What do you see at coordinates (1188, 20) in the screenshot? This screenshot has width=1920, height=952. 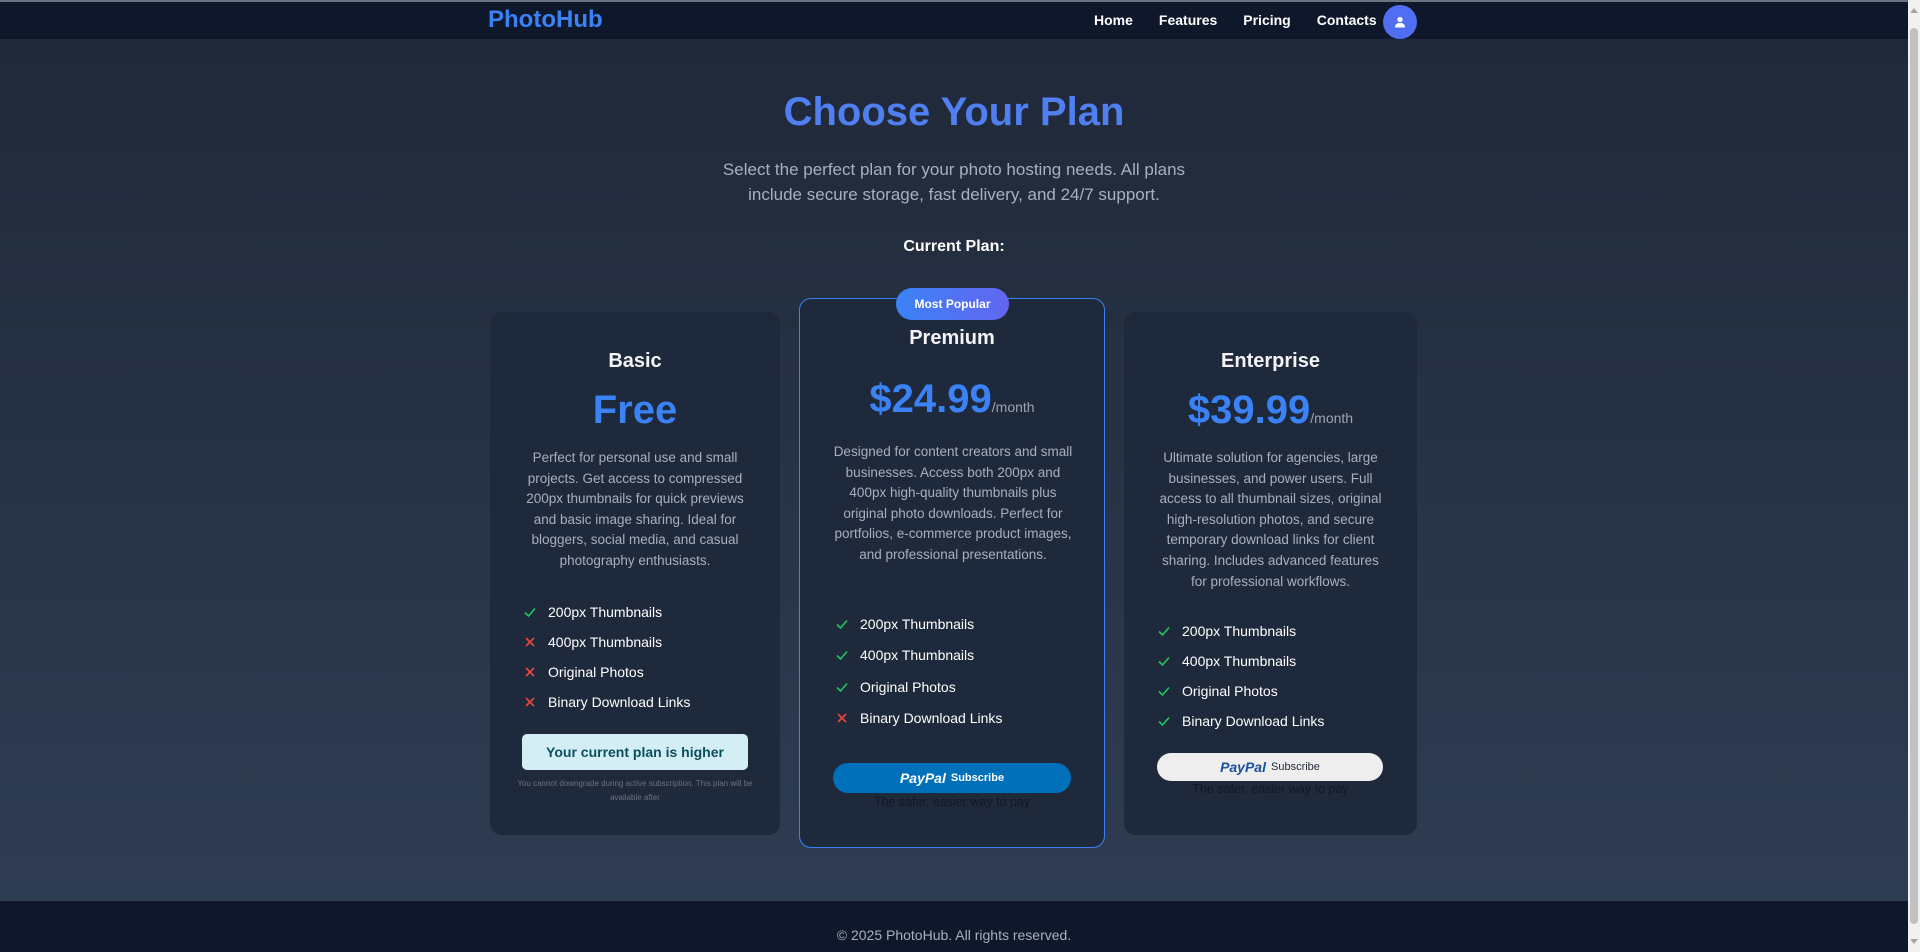 I see `nav-link-features: Features` at bounding box center [1188, 20].